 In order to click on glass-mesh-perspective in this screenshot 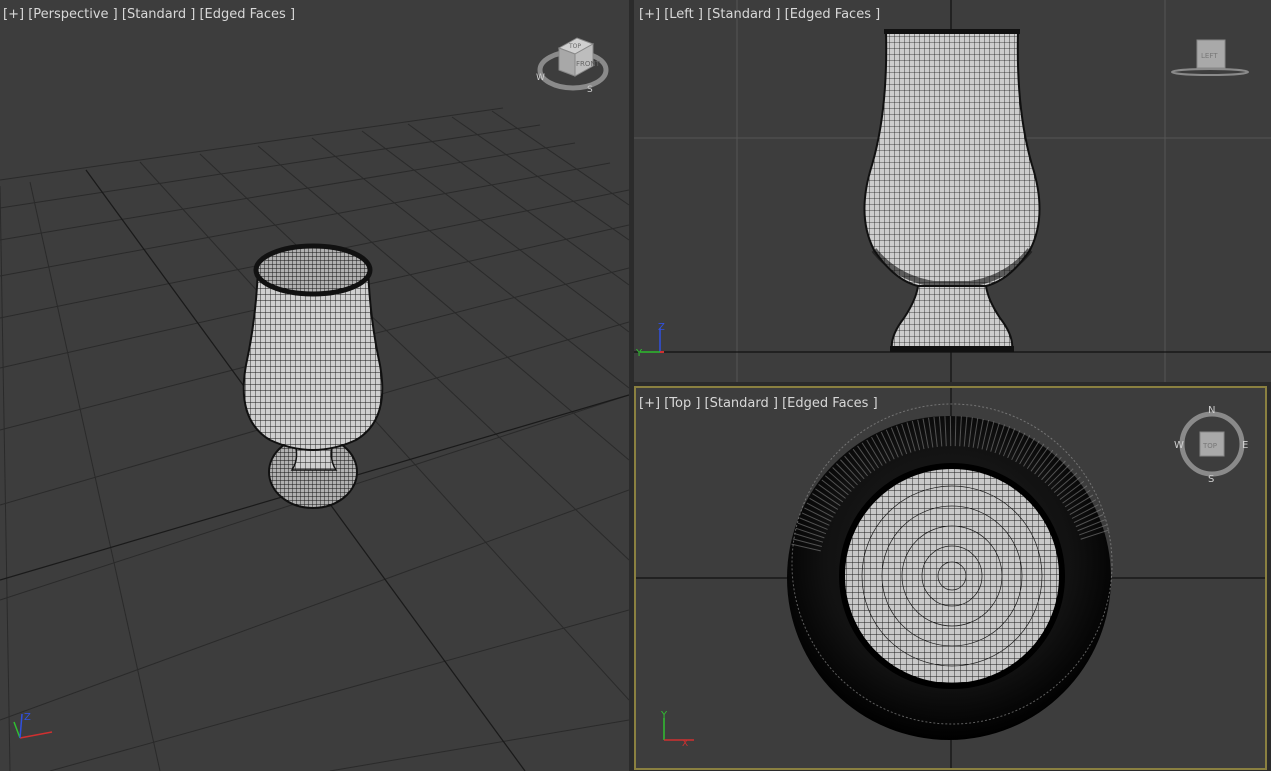, I will do `click(313, 376)`.